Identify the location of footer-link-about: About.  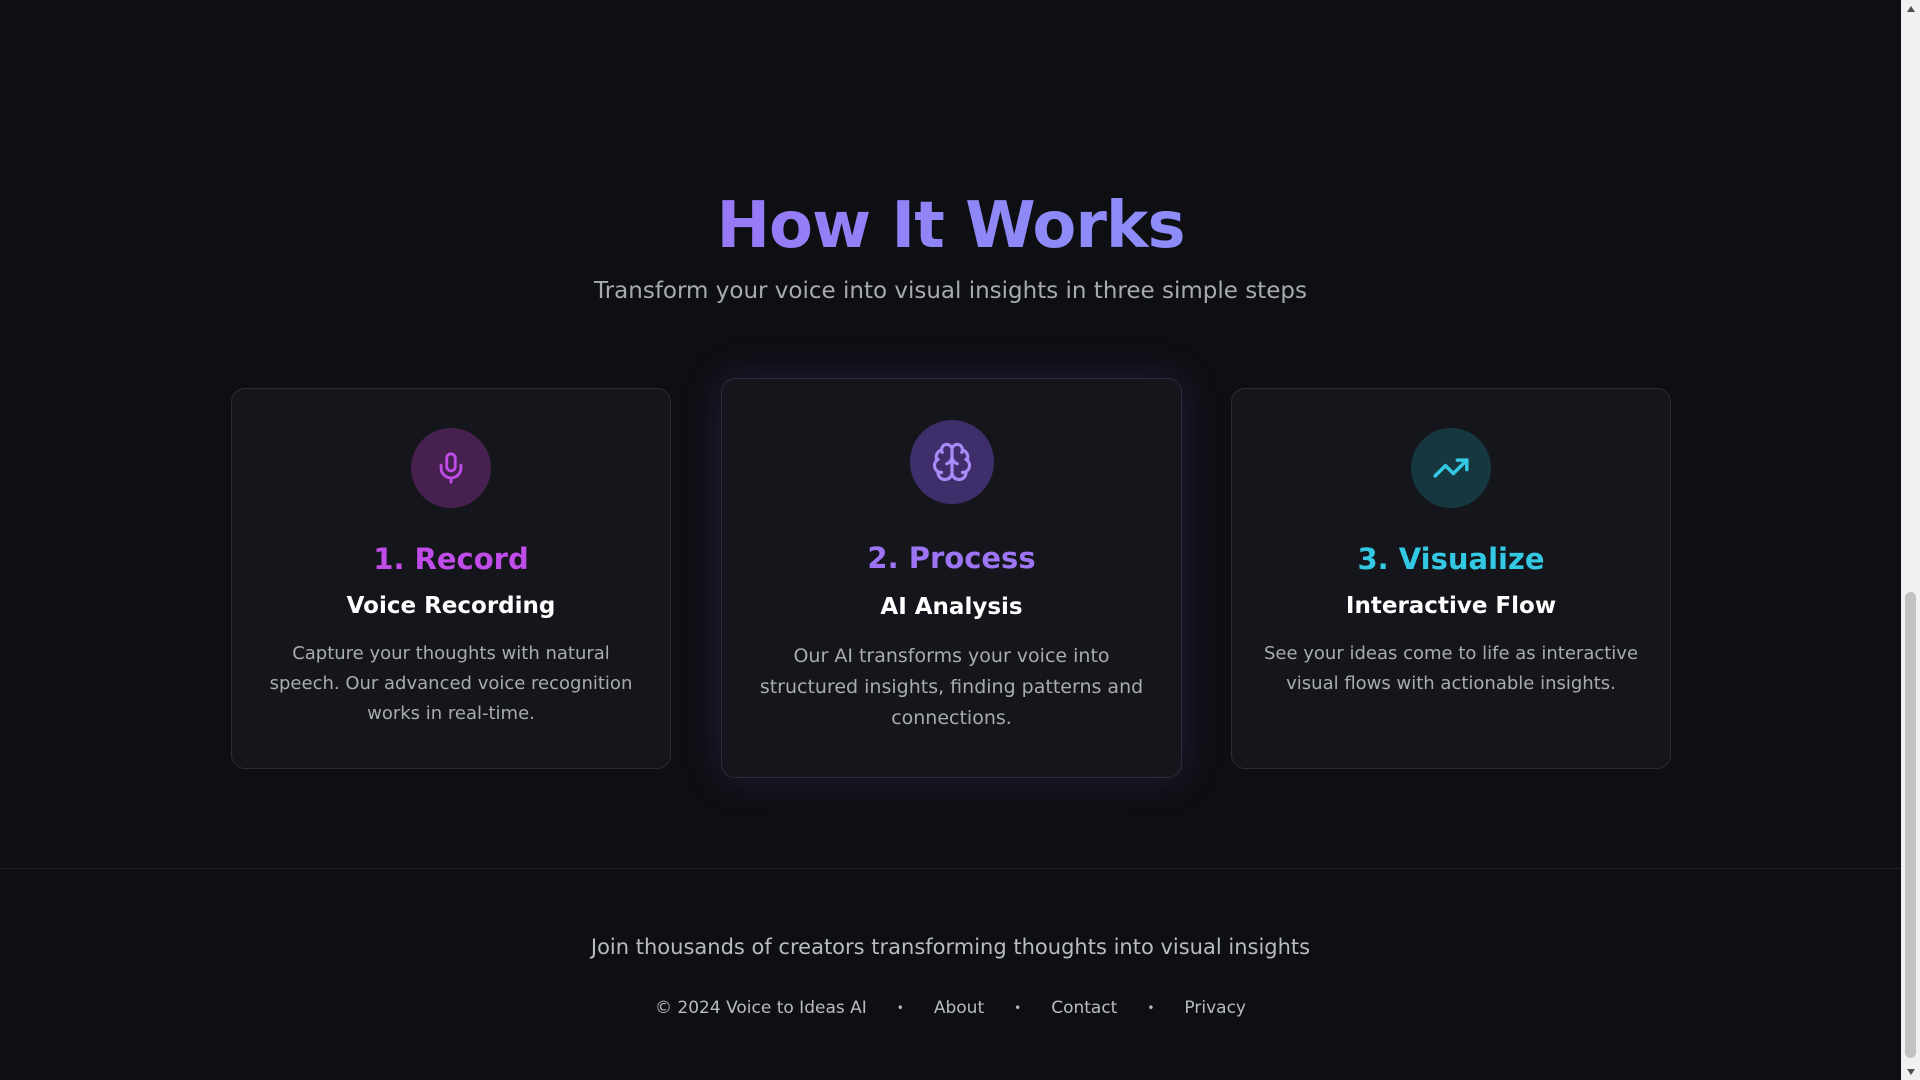
(959, 1008).